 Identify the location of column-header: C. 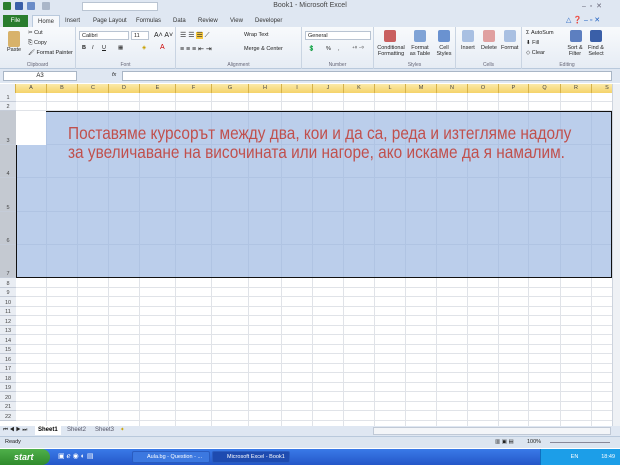
(93, 88).